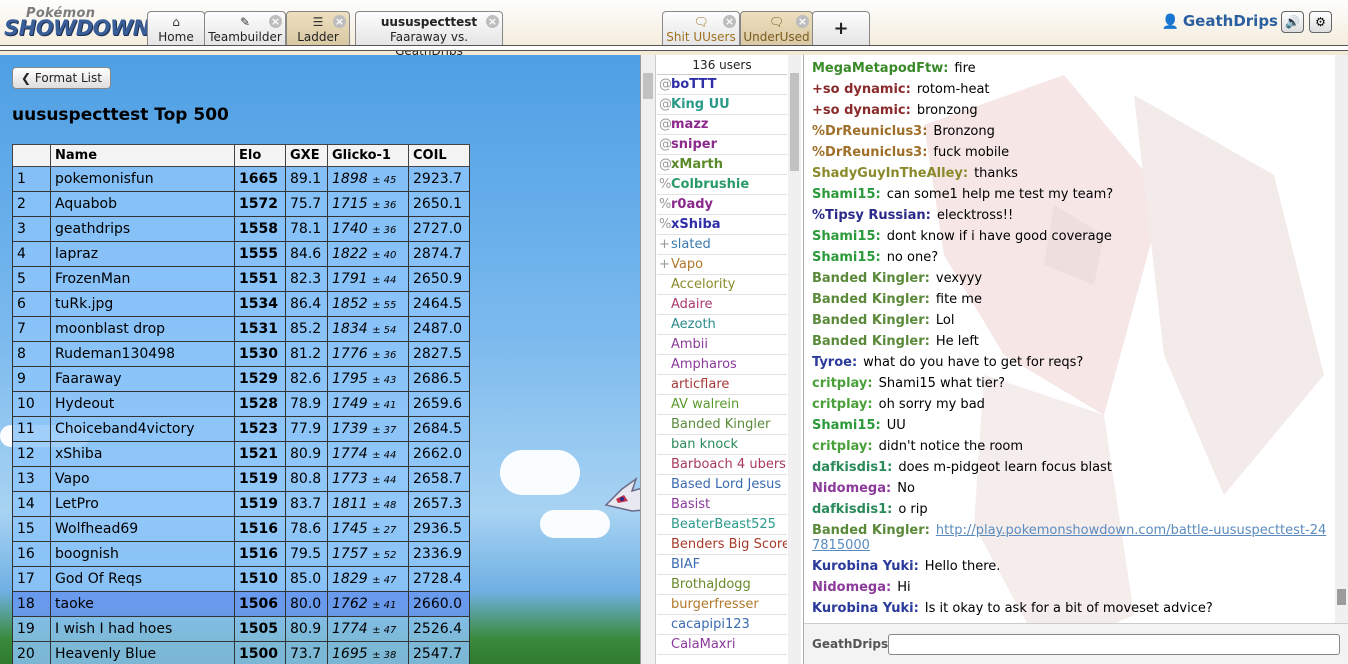  Describe the element at coordinates (142, 479) in the screenshot. I see `ladder-name: Vapo` at that location.